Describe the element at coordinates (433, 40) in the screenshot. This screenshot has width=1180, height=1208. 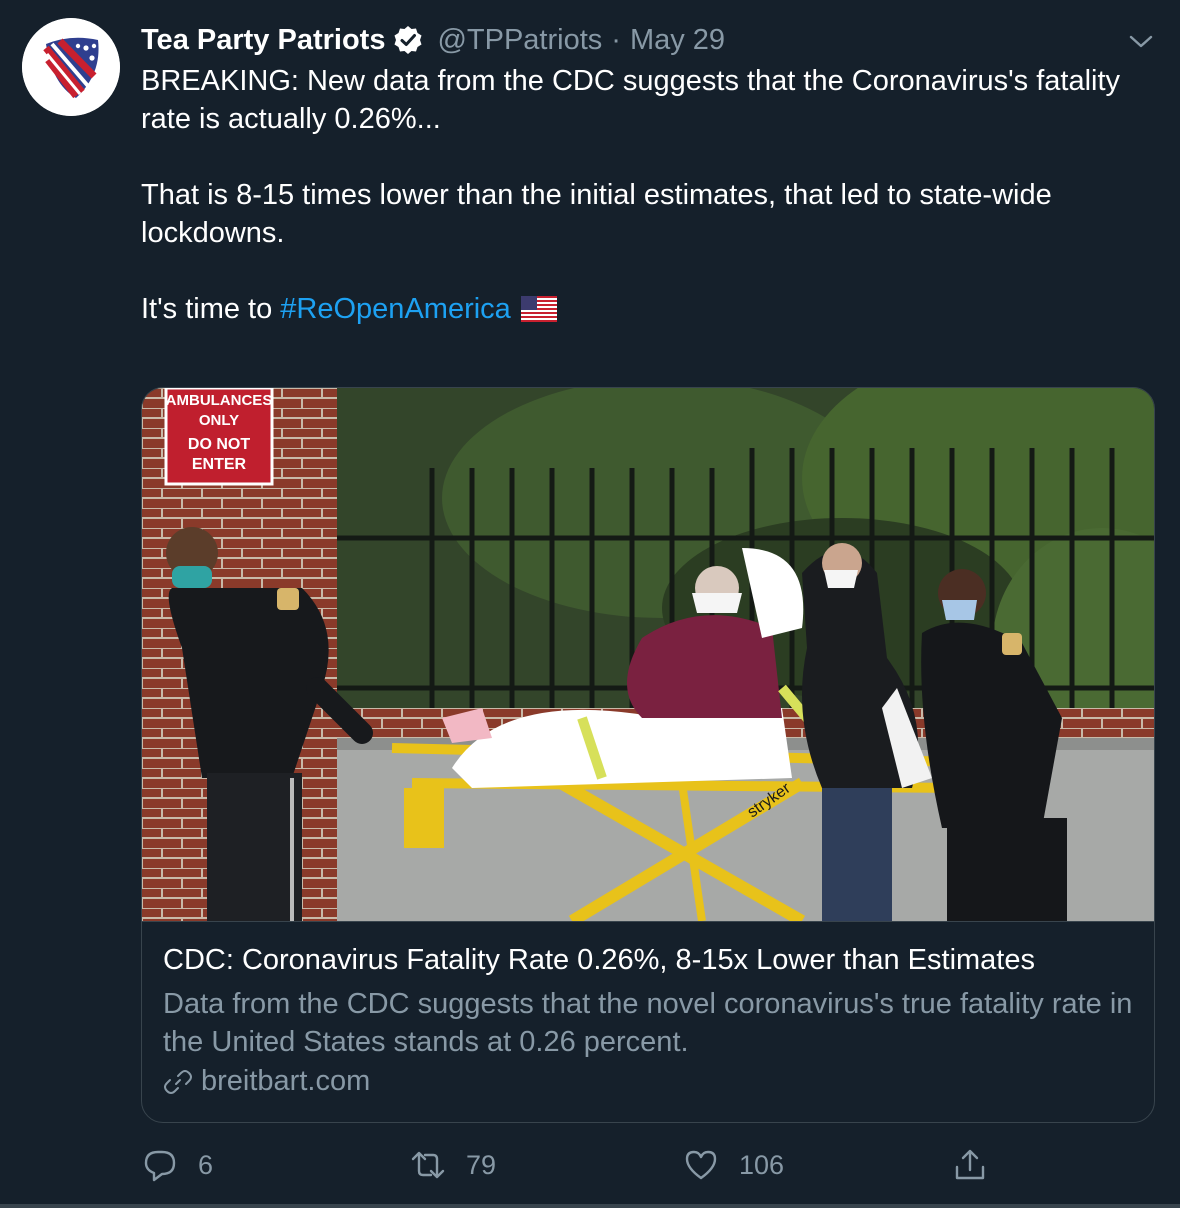
I see `tweet-header: Tea Party Patriots @TPPatriots · May 29` at that location.